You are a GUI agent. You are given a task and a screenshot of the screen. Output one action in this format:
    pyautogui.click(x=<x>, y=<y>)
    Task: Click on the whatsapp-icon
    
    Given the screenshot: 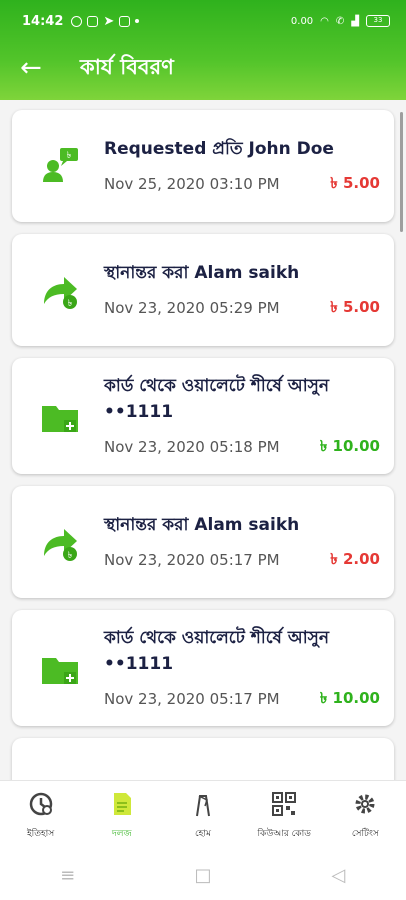 What is the action you would take?
    pyautogui.click(x=77, y=21)
    